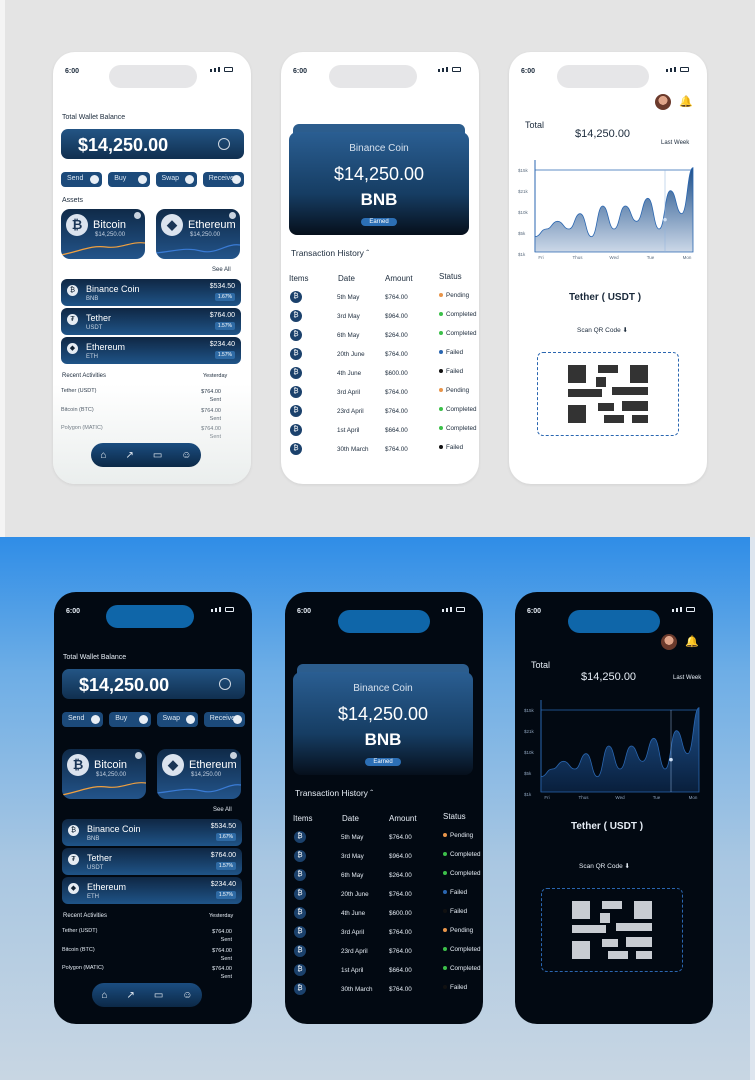 Image resolution: width=755 pixels, height=1080 pixels. I want to click on coin-name: Tether, so click(99, 318).